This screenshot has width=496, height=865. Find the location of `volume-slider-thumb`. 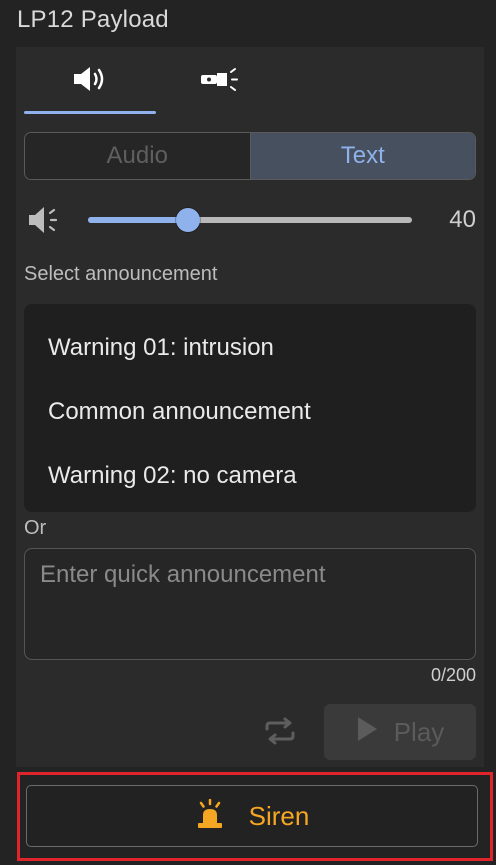

volume-slider-thumb is located at coordinates (188, 220).